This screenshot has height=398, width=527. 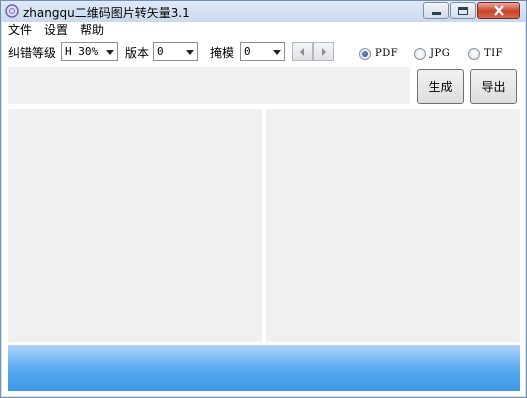 What do you see at coordinates (440, 53) in the screenshot?
I see `radio-jpg-label: JPG` at bounding box center [440, 53].